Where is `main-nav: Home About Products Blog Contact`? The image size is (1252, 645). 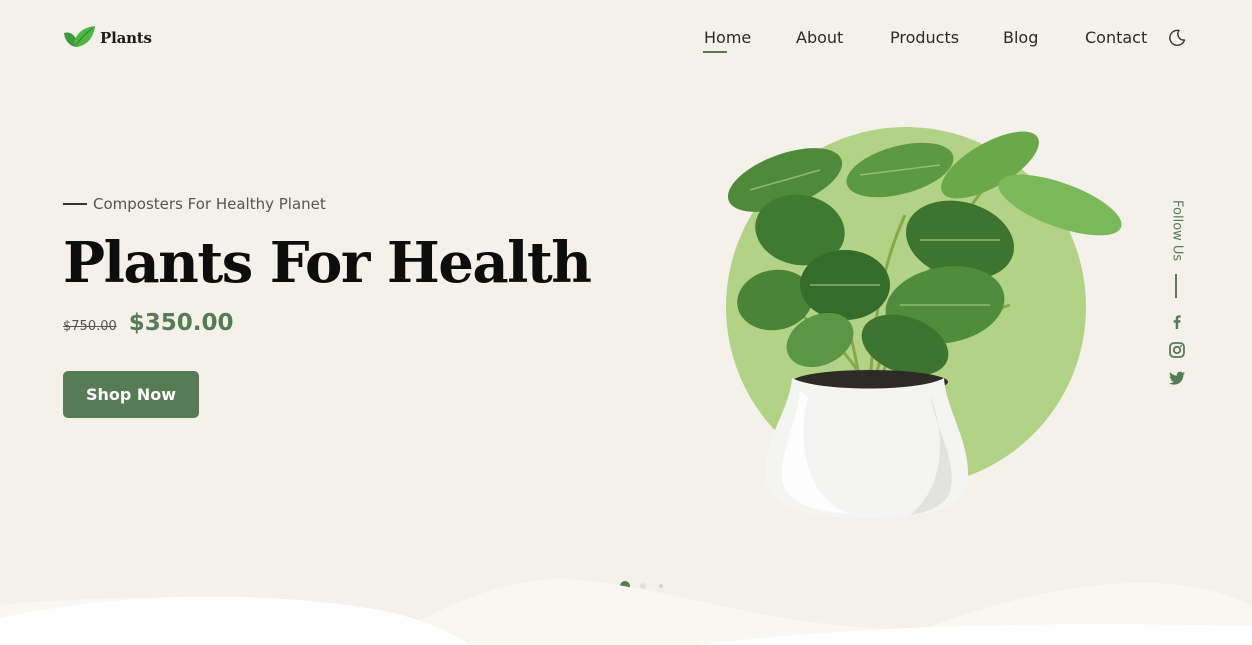 main-nav: Home About Products Blog Contact is located at coordinates (626, 40).